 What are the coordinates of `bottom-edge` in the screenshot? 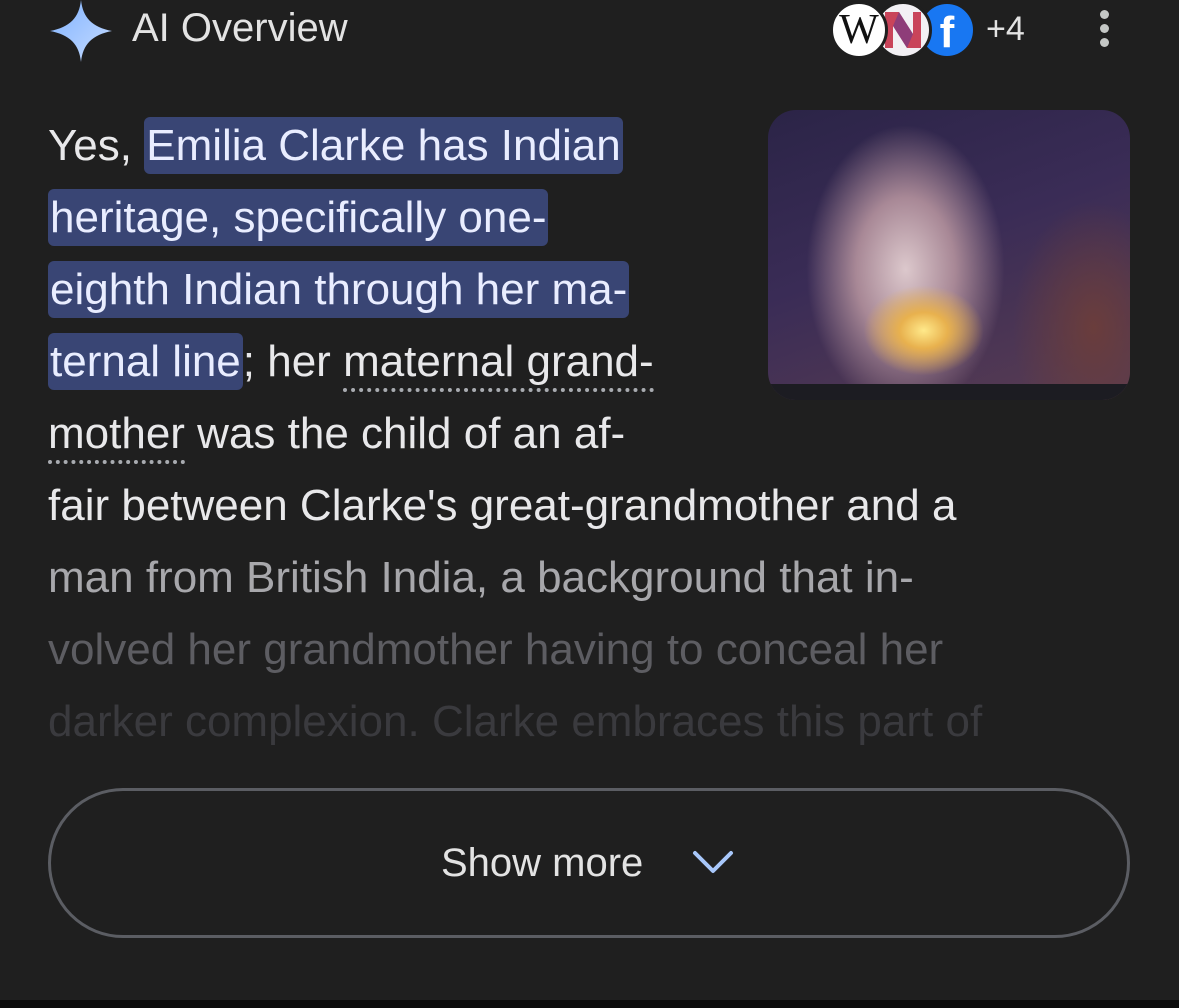 It's located at (589, 1004).